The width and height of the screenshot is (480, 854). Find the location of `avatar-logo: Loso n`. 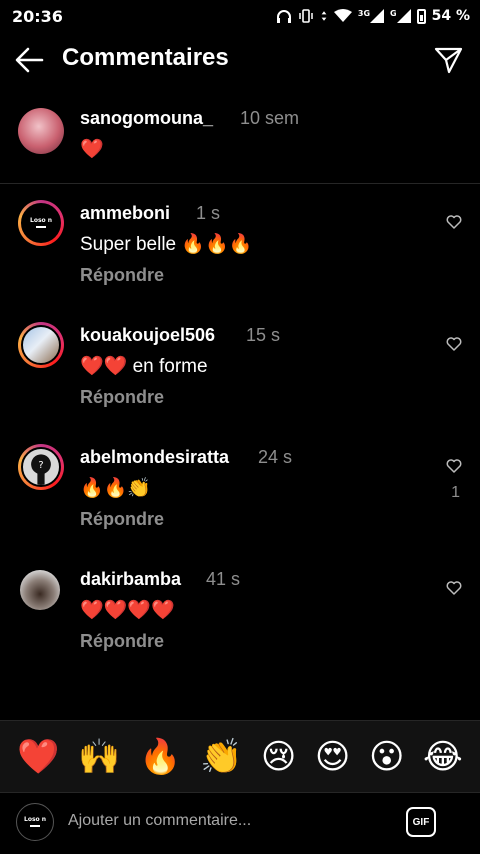

avatar-logo: Loso n is located at coordinates (41, 223).